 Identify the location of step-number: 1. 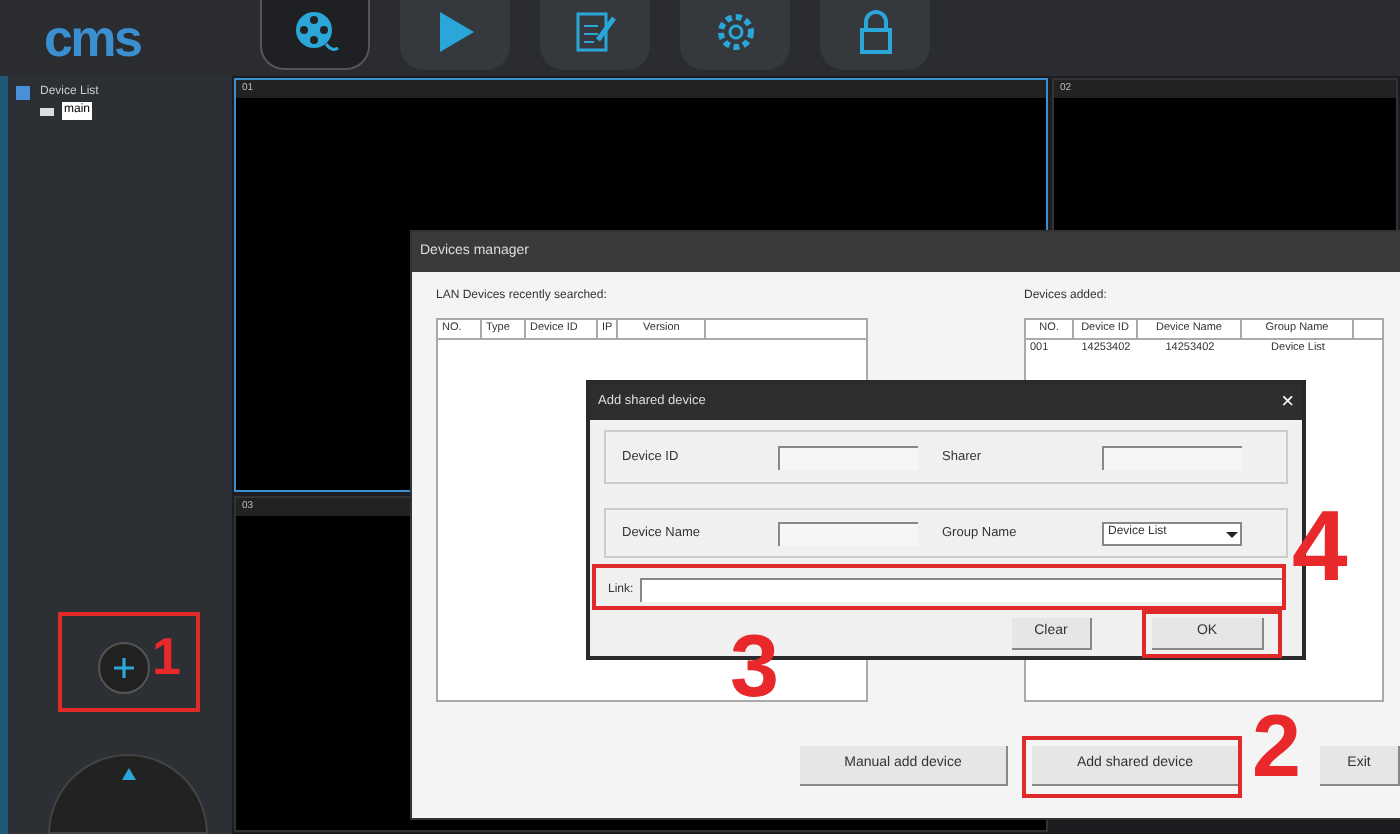
(166, 656).